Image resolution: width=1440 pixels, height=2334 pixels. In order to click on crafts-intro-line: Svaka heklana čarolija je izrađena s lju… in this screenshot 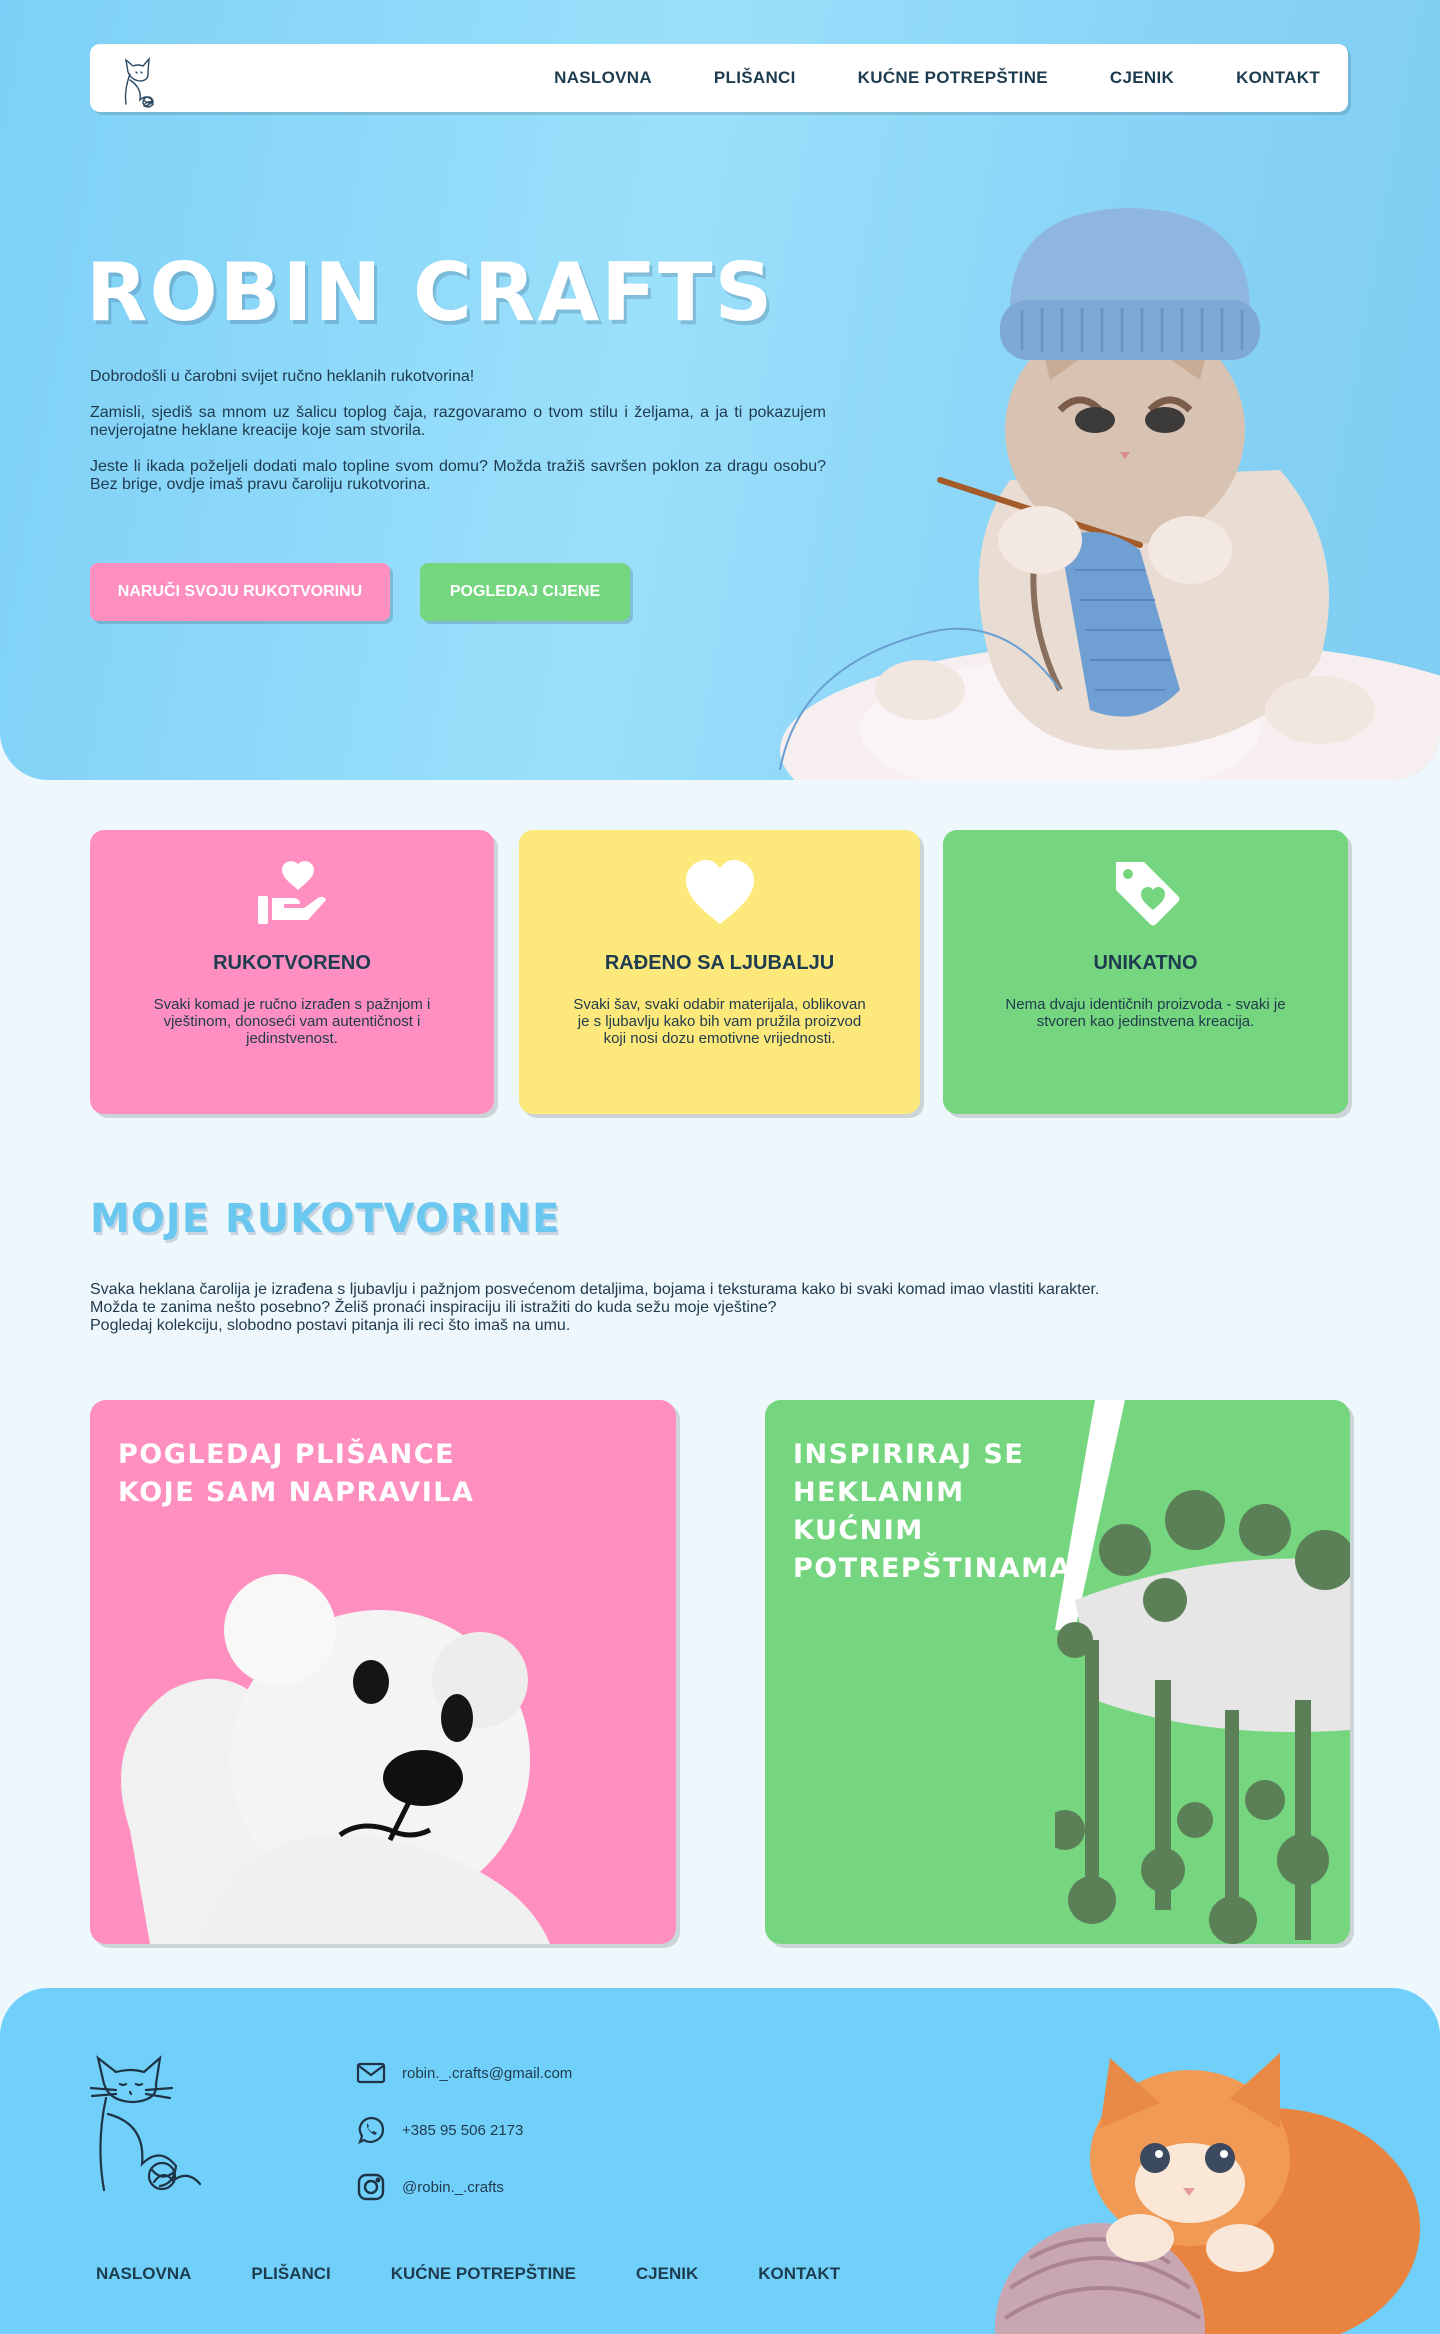, I will do `click(595, 1289)`.